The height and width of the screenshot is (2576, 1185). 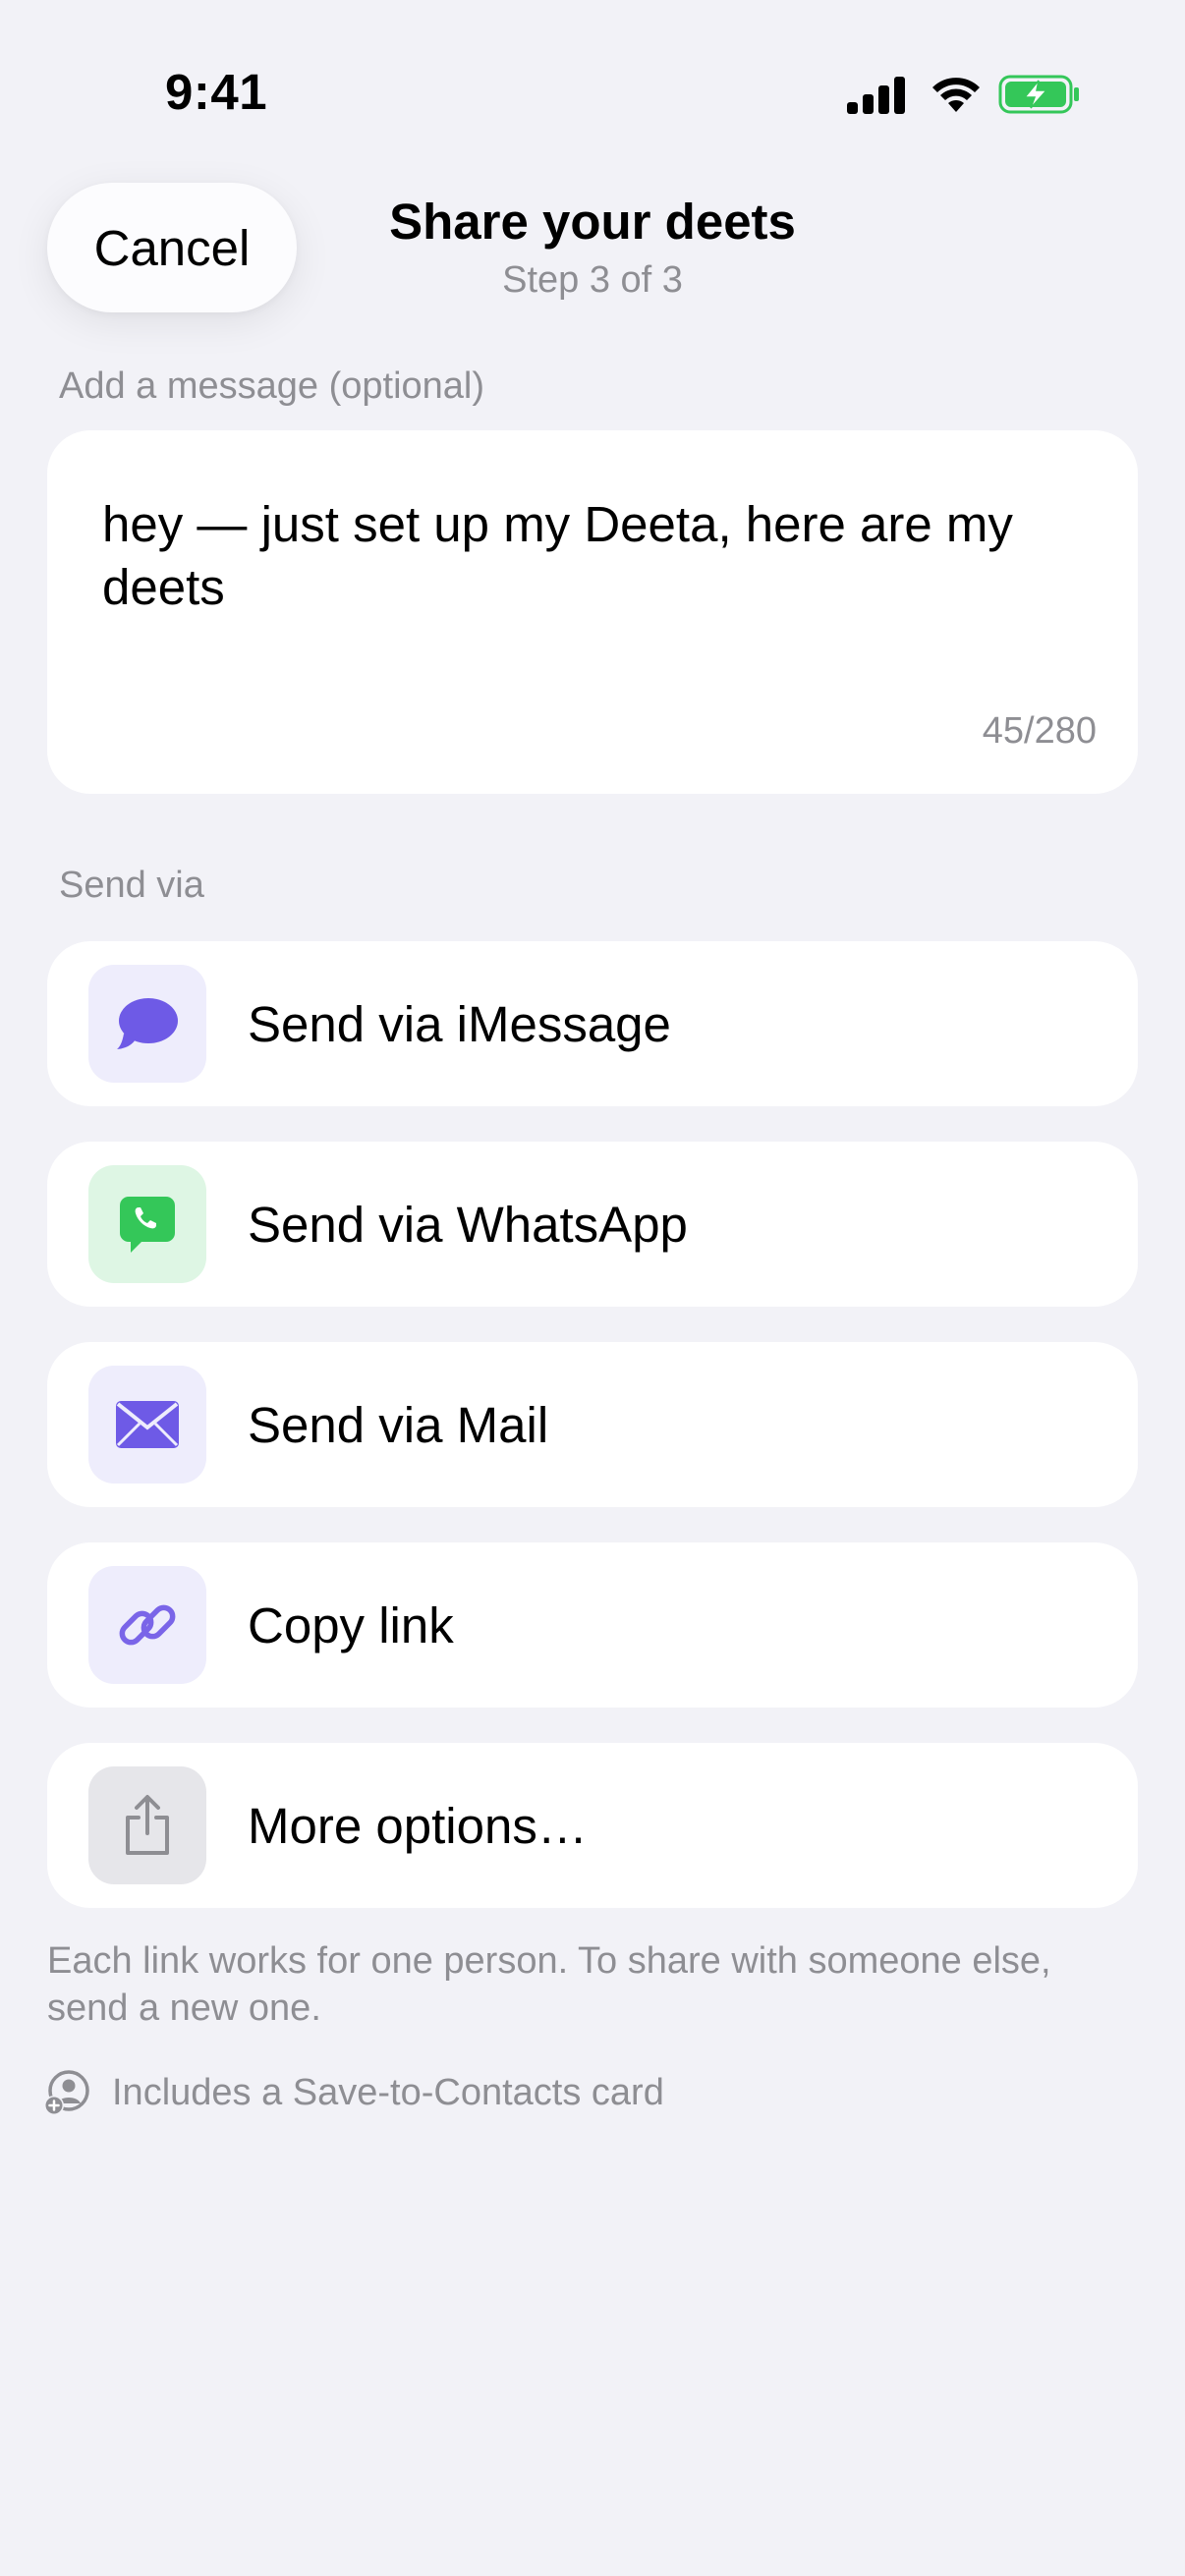 I want to click on send-imessage-button: Send via iMessage, so click(x=592, y=1023).